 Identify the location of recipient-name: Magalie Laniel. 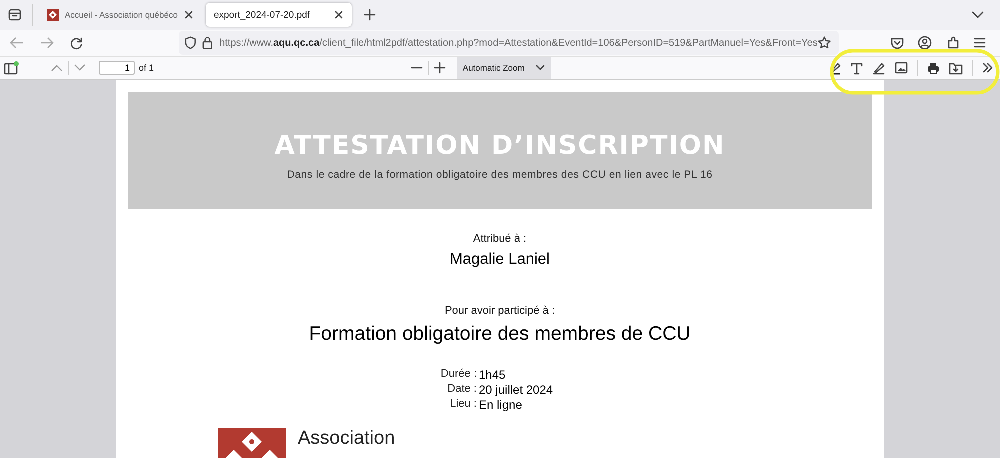
(500, 260).